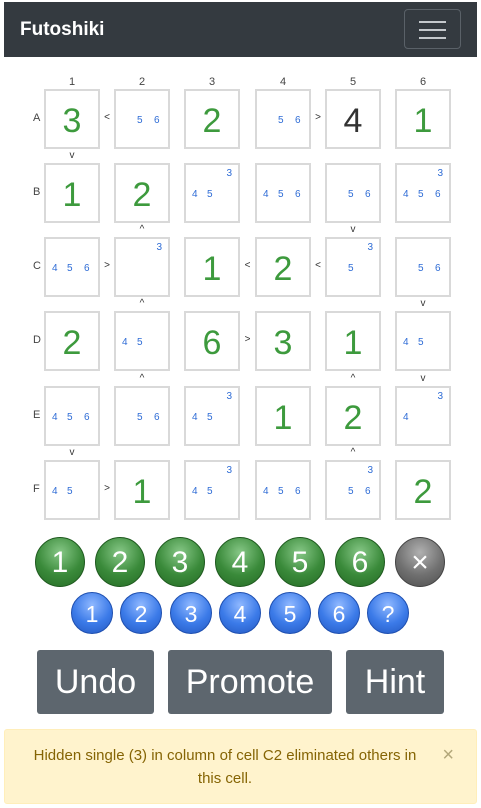 This screenshot has width=481, height=808. Describe the element at coordinates (423, 82) in the screenshot. I see `column-label: 6` at that location.